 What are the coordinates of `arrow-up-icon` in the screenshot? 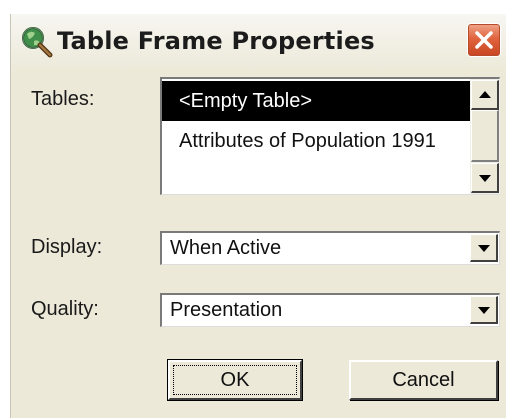 It's located at (485, 94).